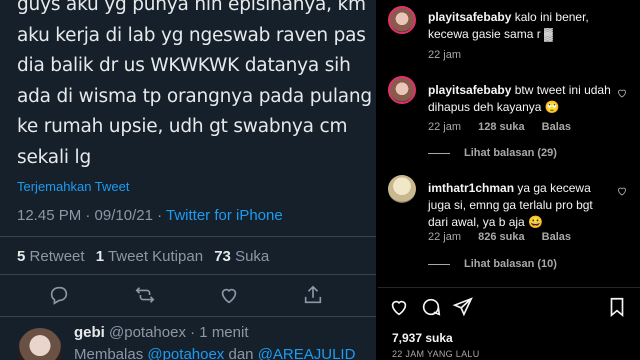  I want to click on tweet-client-link: Twitter for iPhone, so click(224, 215).